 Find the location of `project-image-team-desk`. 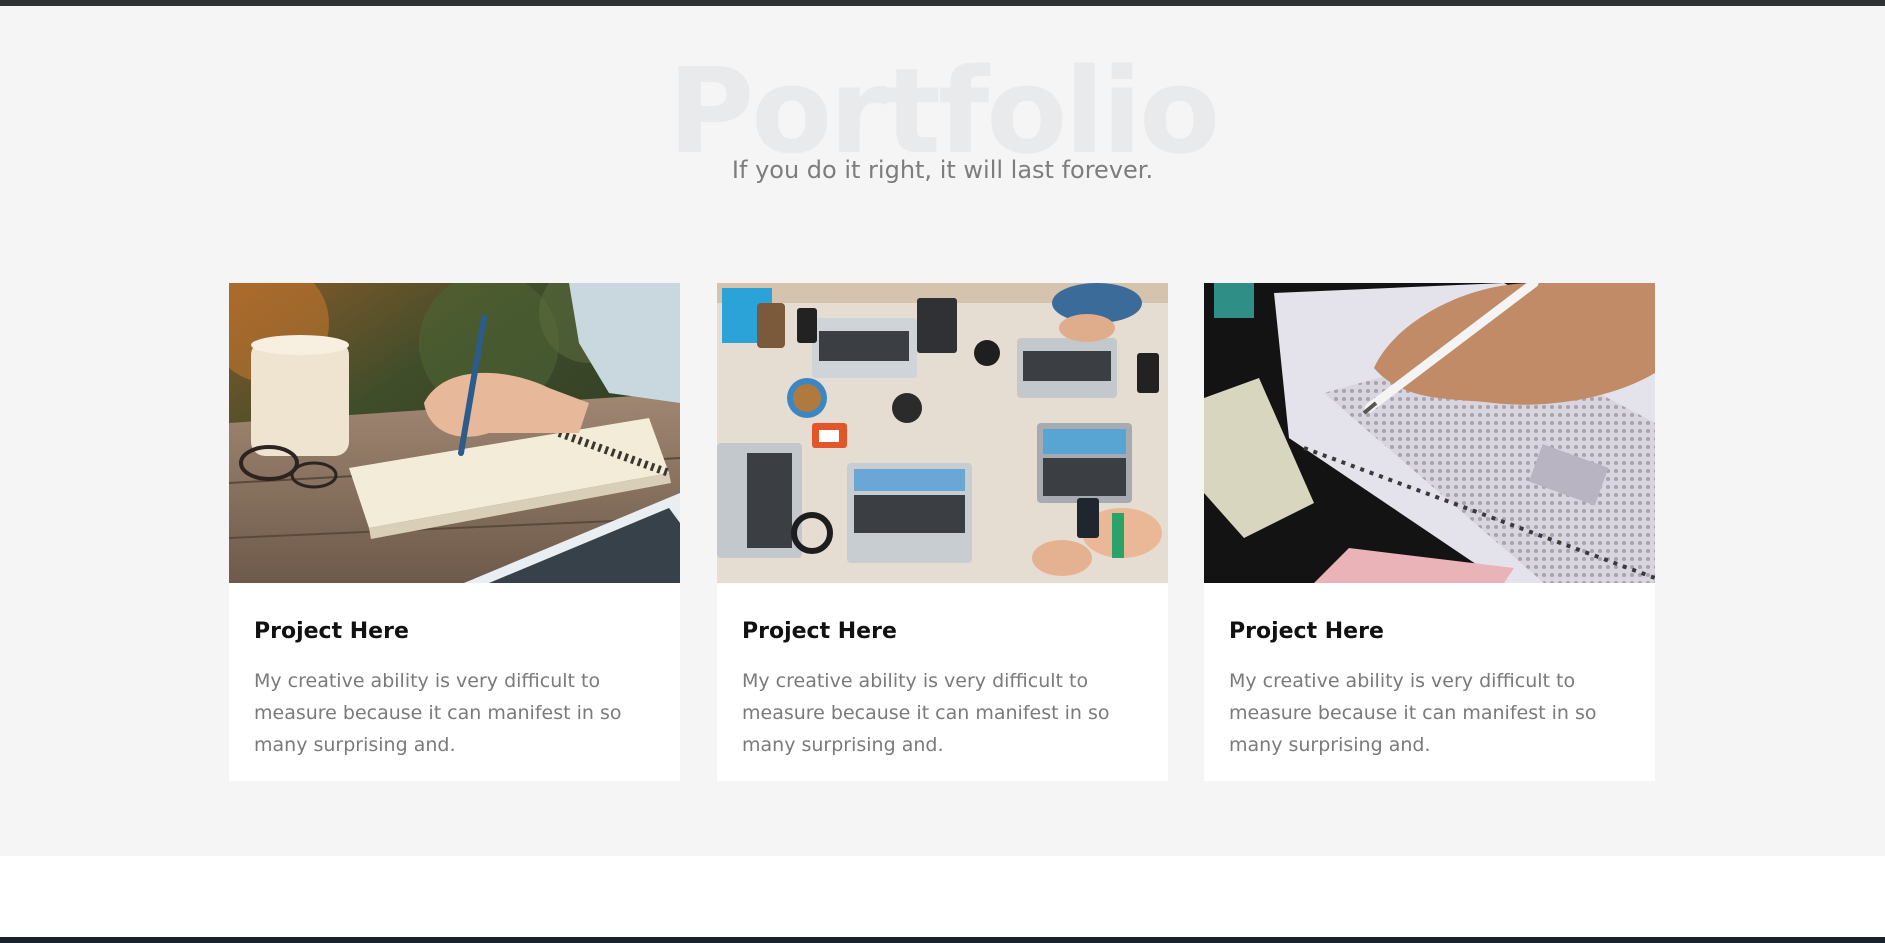

project-image-team-desk is located at coordinates (942, 433).